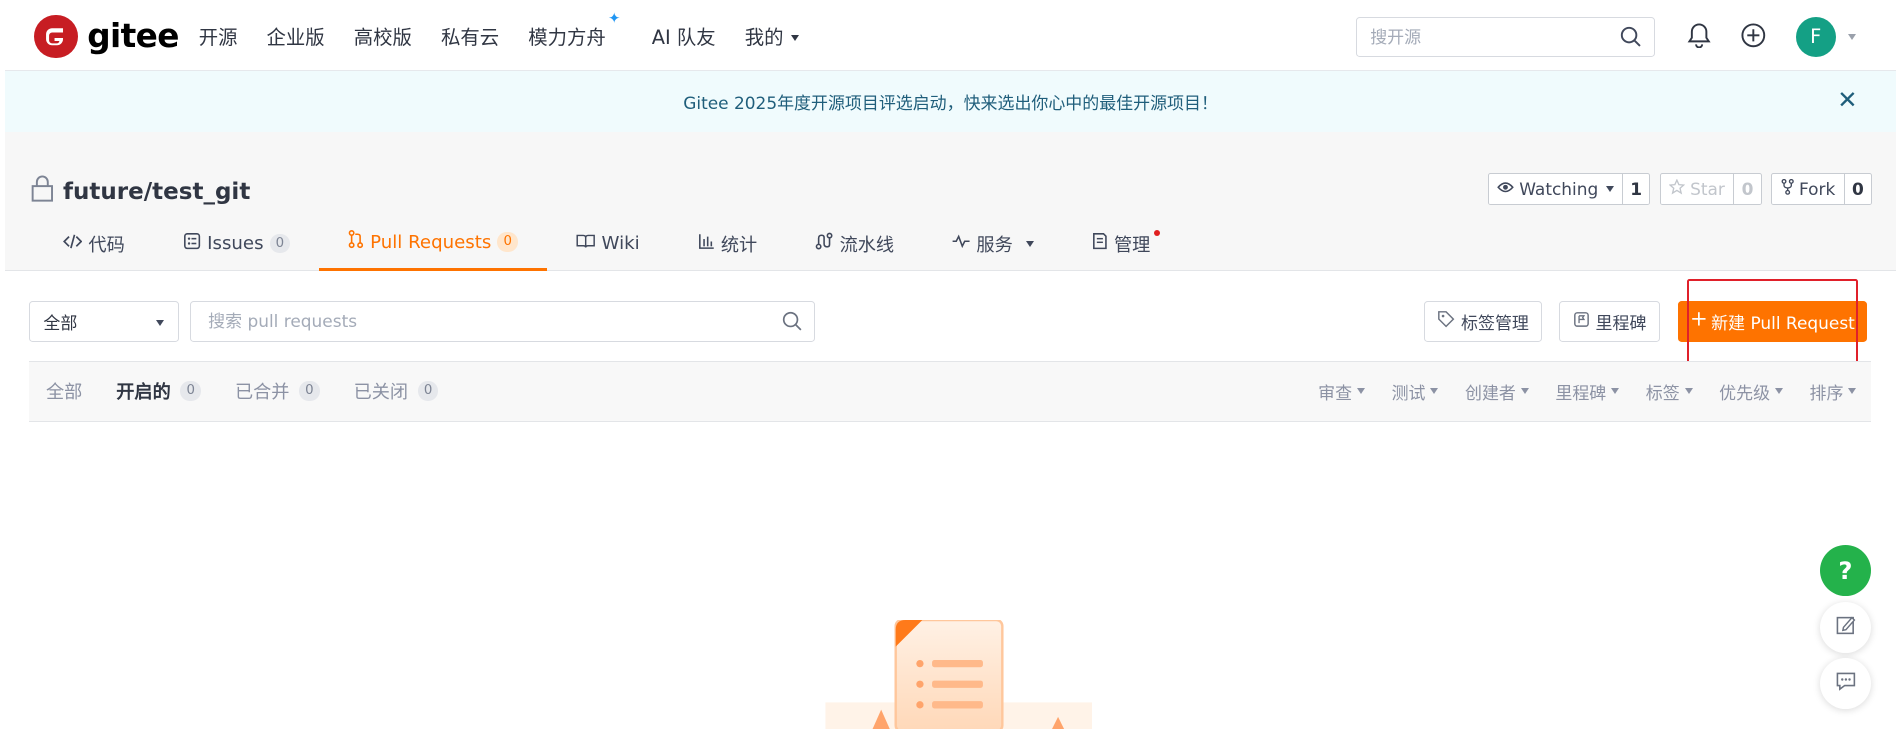 This screenshot has width=1900, height=729. What do you see at coordinates (1559, 189) in the screenshot?
I see `watch-label: Watching` at bounding box center [1559, 189].